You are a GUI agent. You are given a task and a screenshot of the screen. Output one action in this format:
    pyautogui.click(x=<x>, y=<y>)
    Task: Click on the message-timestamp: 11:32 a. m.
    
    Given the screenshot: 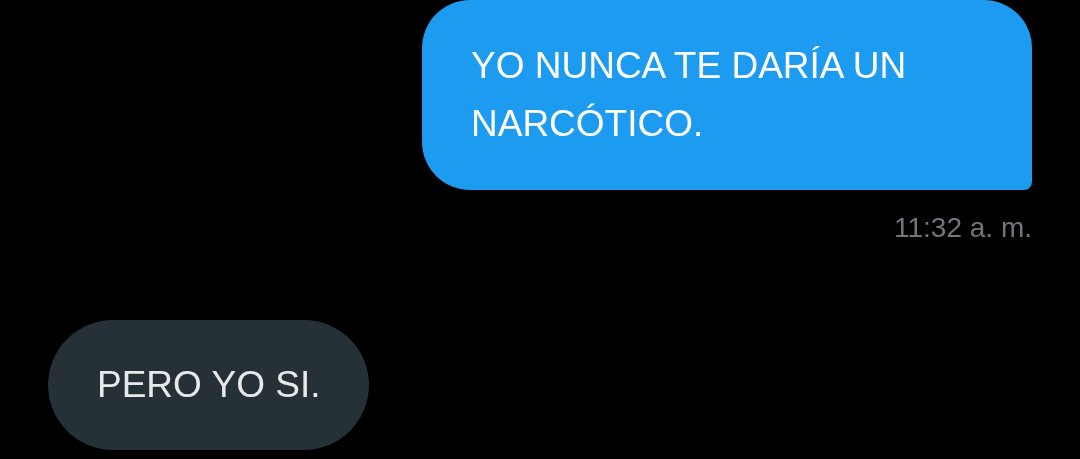 What is the action you would take?
    pyautogui.click(x=963, y=228)
    